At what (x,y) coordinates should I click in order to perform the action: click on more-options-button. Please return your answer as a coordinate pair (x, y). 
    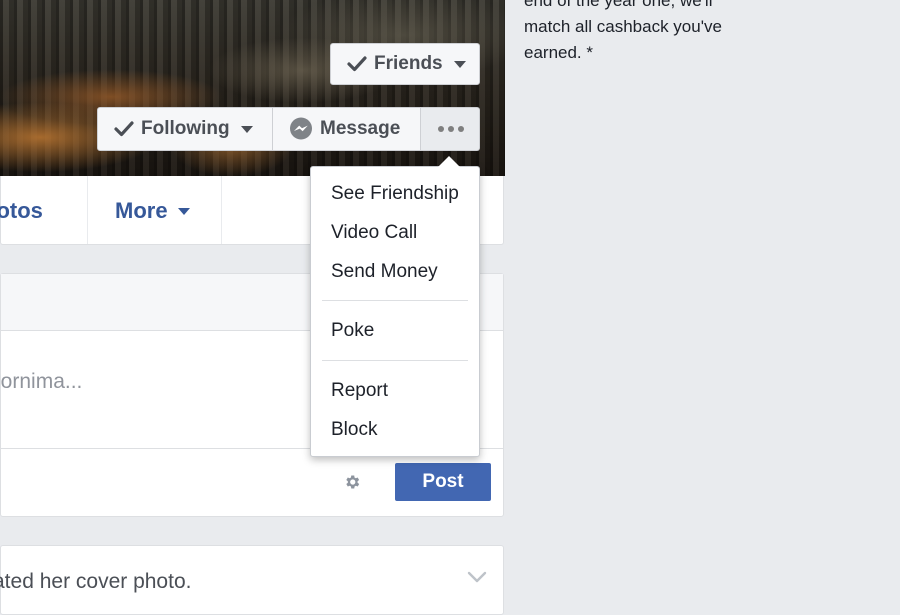
    Looking at the image, I should click on (450, 129).